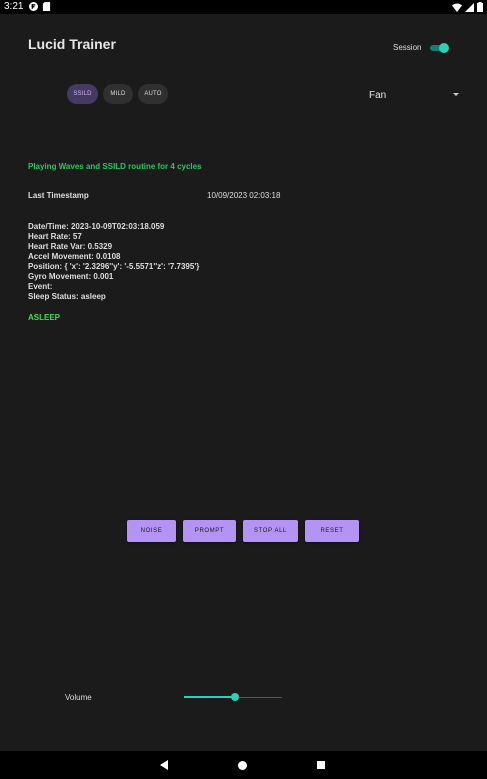  I want to click on dropdown-arrow-icon, so click(456, 94).